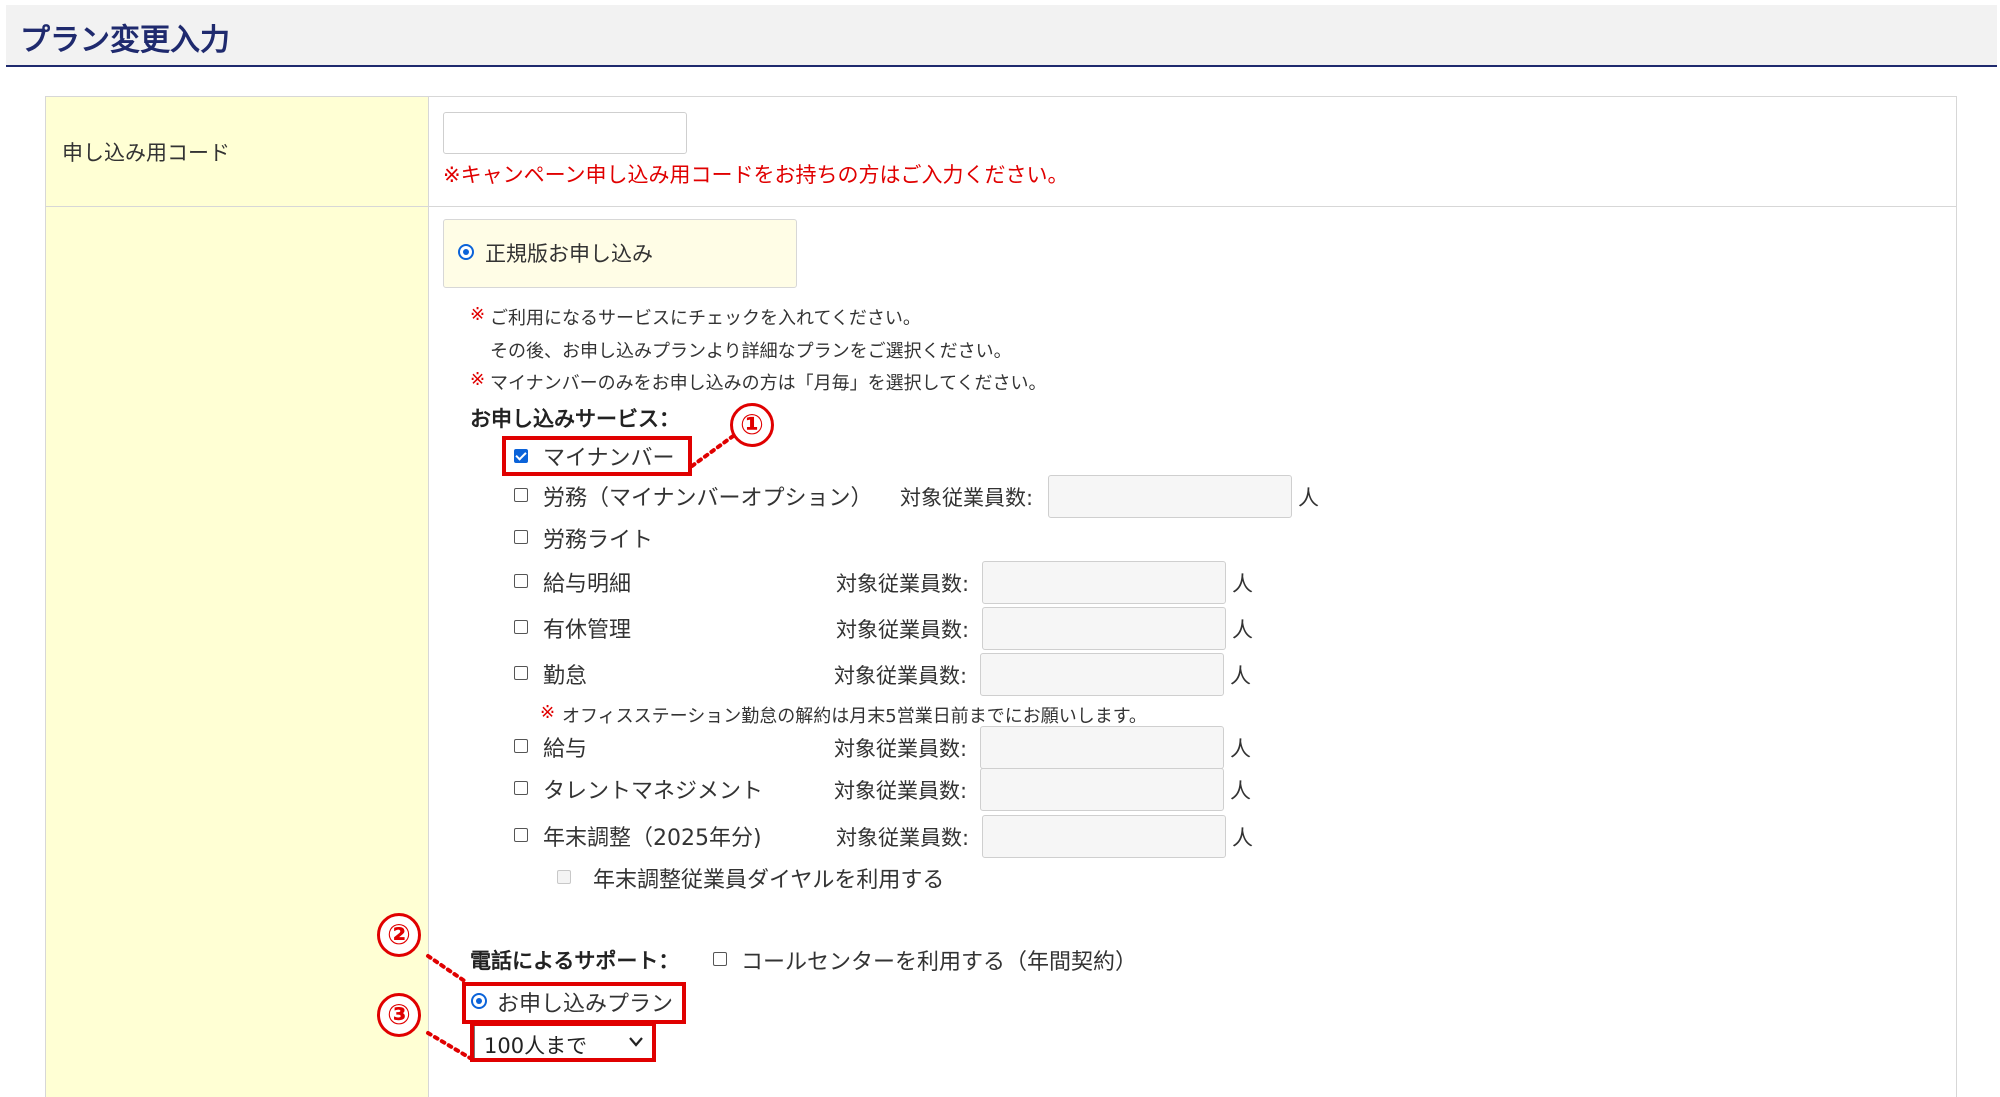 This screenshot has height=1097, width=2000. What do you see at coordinates (399, 1015) in the screenshot?
I see `callout-3: ③` at bounding box center [399, 1015].